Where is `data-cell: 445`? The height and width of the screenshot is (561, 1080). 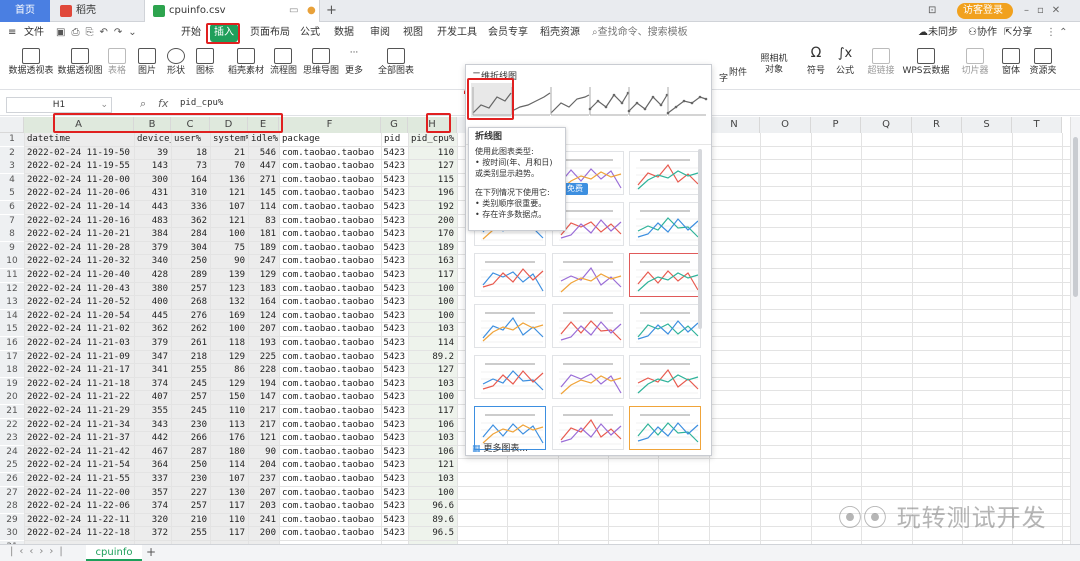 data-cell: 445 is located at coordinates (151, 316).